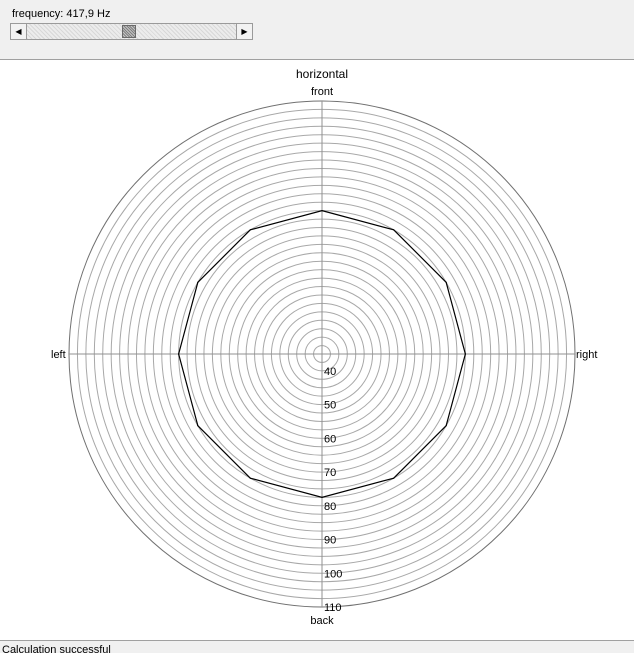 The width and height of the screenshot is (634, 653). What do you see at coordinates (330, 507) in the screenshot?
I see `radial-tick-label: 80` at bounding box center [330, 507].